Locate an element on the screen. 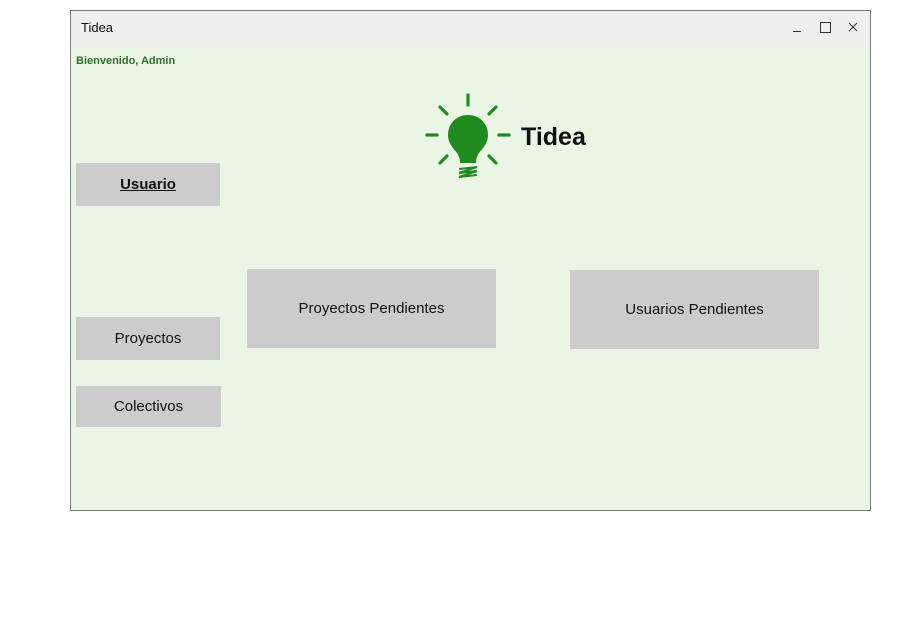 The height and width of the screenshot is (620, 920). proyectos-pendientes-button: Proyectos Pendientes is located at coordinates (371, 308).